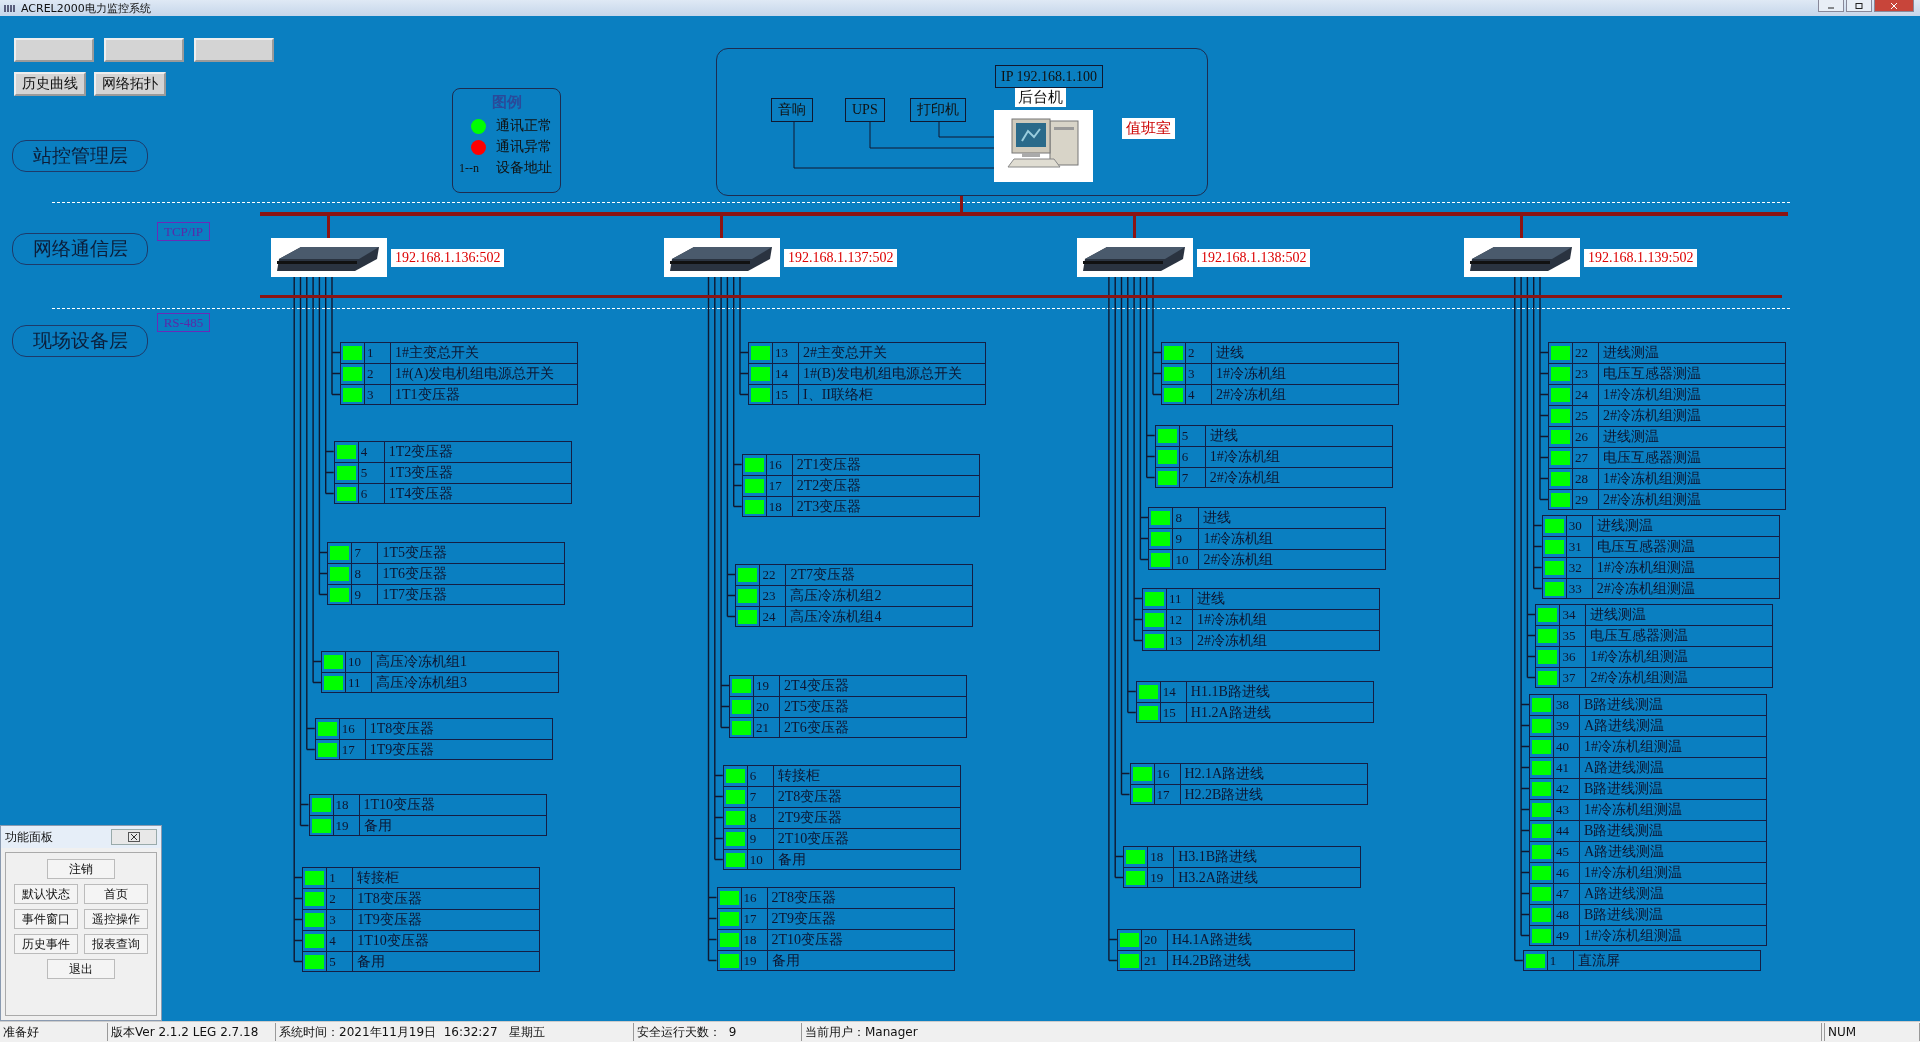  What do you see at coordinates (477, 494) in the screenshot?
I see `device-name: 1T4变压器` at bounding box center [477, 494].